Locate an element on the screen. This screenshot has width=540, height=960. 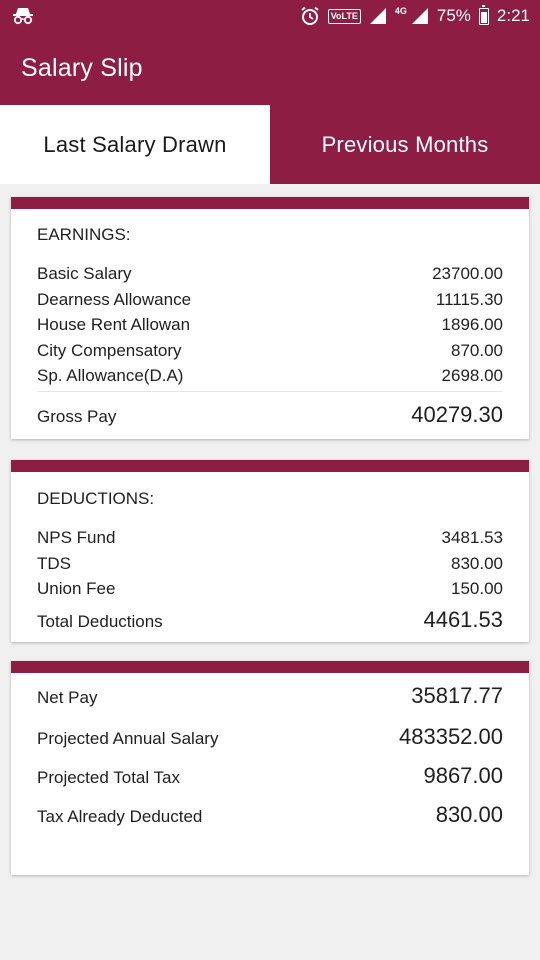
earning-label: Dearness Allowance is located at coordinates (114, 299).